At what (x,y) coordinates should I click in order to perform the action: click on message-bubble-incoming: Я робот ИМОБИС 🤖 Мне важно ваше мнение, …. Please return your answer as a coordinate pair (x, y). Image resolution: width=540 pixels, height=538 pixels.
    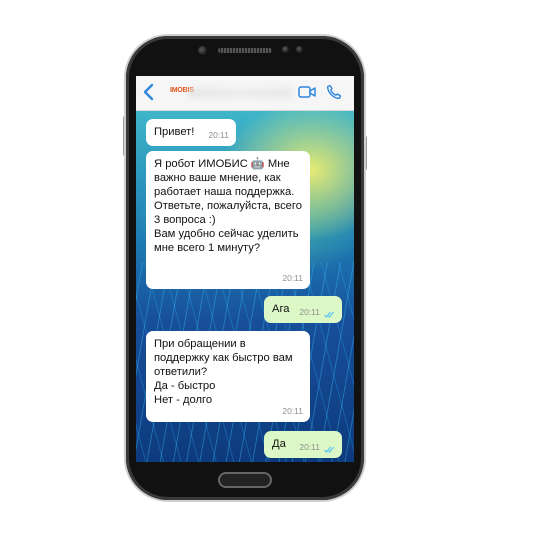
    Looking at the image, I should click on (228, 220).